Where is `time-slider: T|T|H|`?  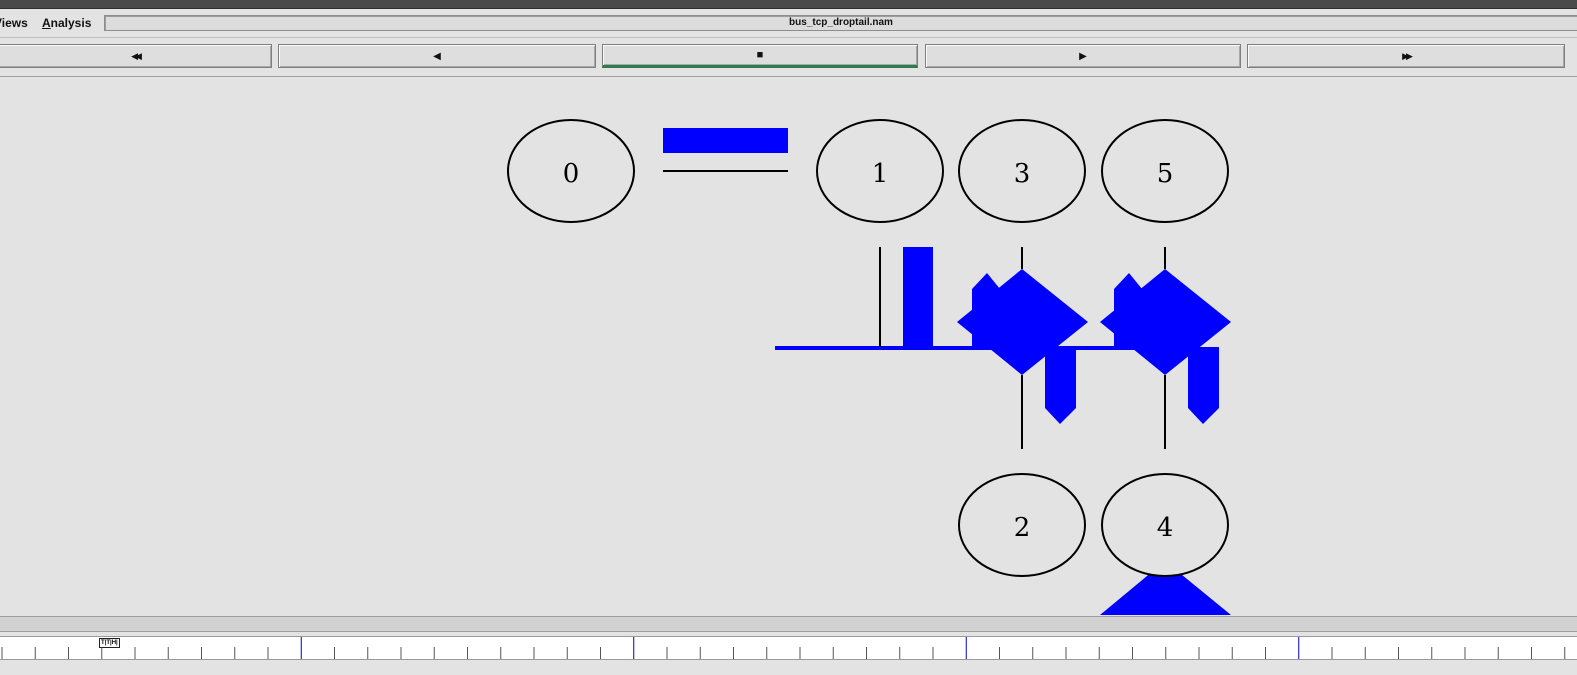 time-slider: T|T|H| is located at coordinates (788, 648).